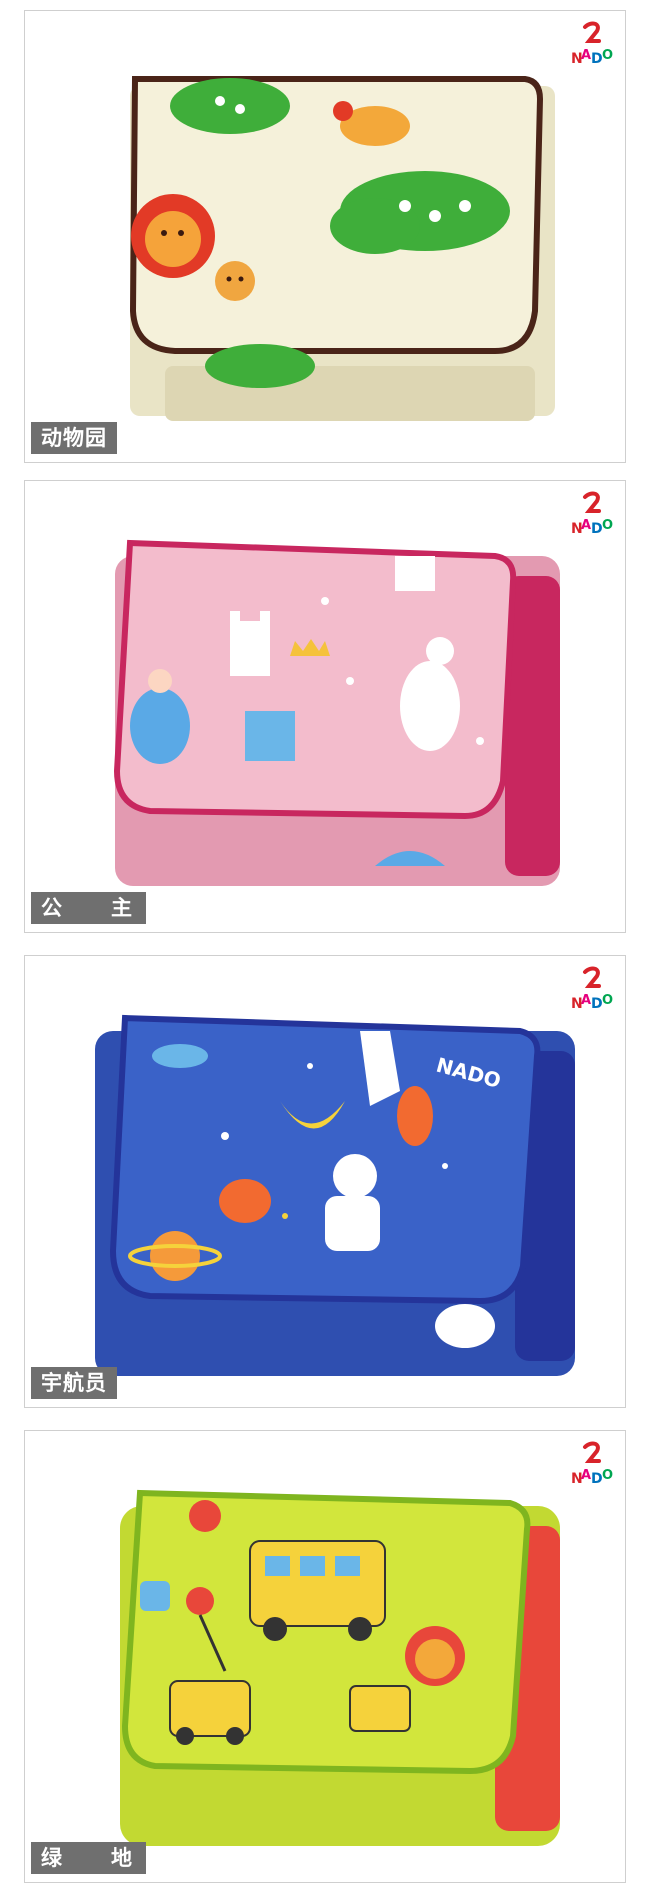  I want to click on picnic-mat-princess-image, so click(336, 712).